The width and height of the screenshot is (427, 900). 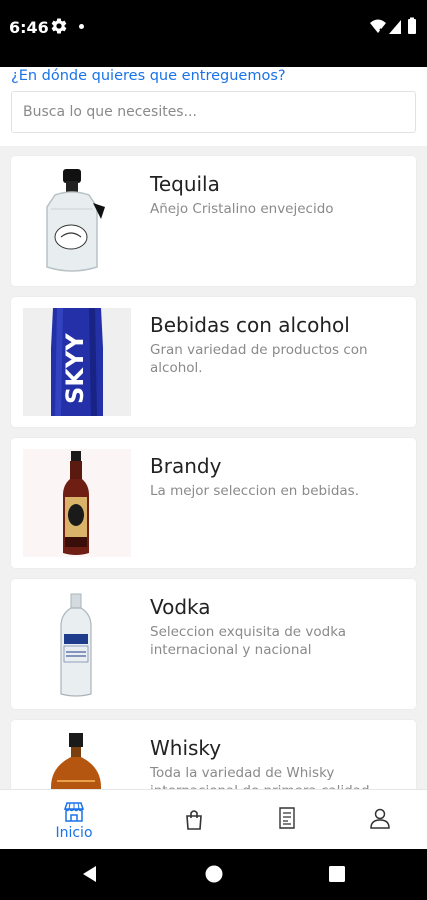 I want to click on nav-item-orders, so click(x=287, y=820).